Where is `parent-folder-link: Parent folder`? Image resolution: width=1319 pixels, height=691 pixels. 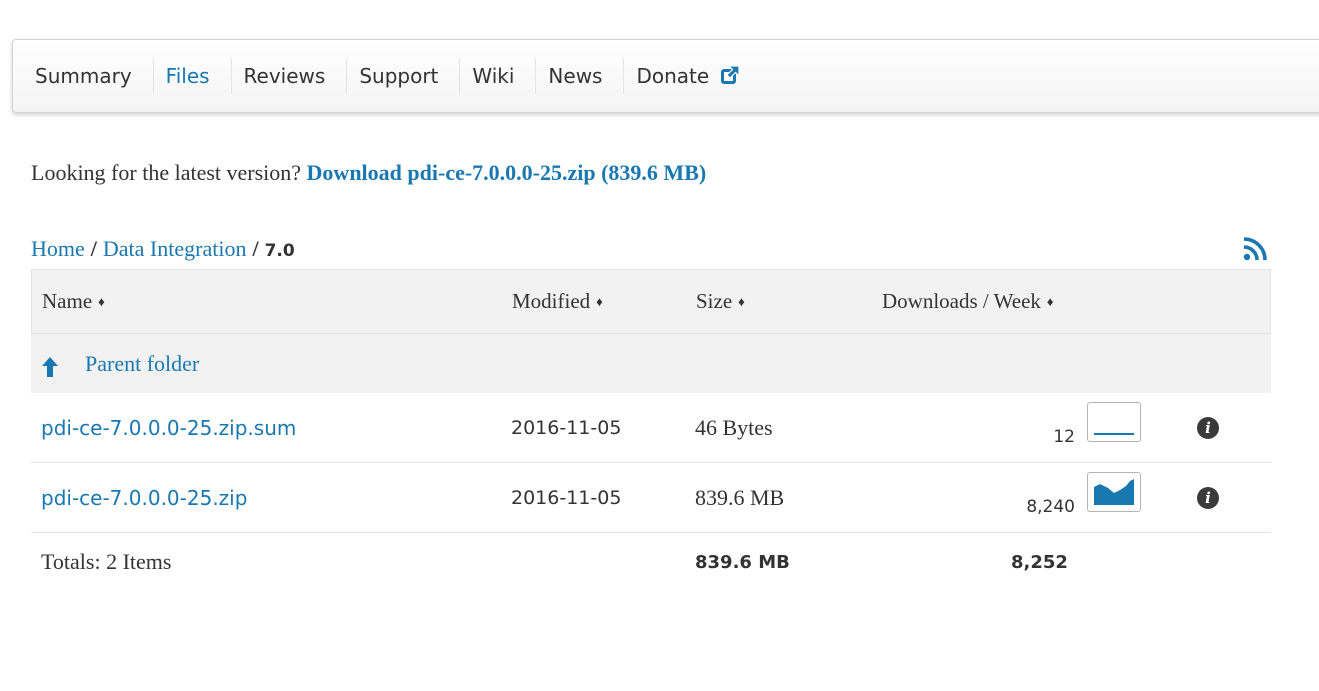 parent-folder-link: Parent folder is located at coordinates (142, 364).